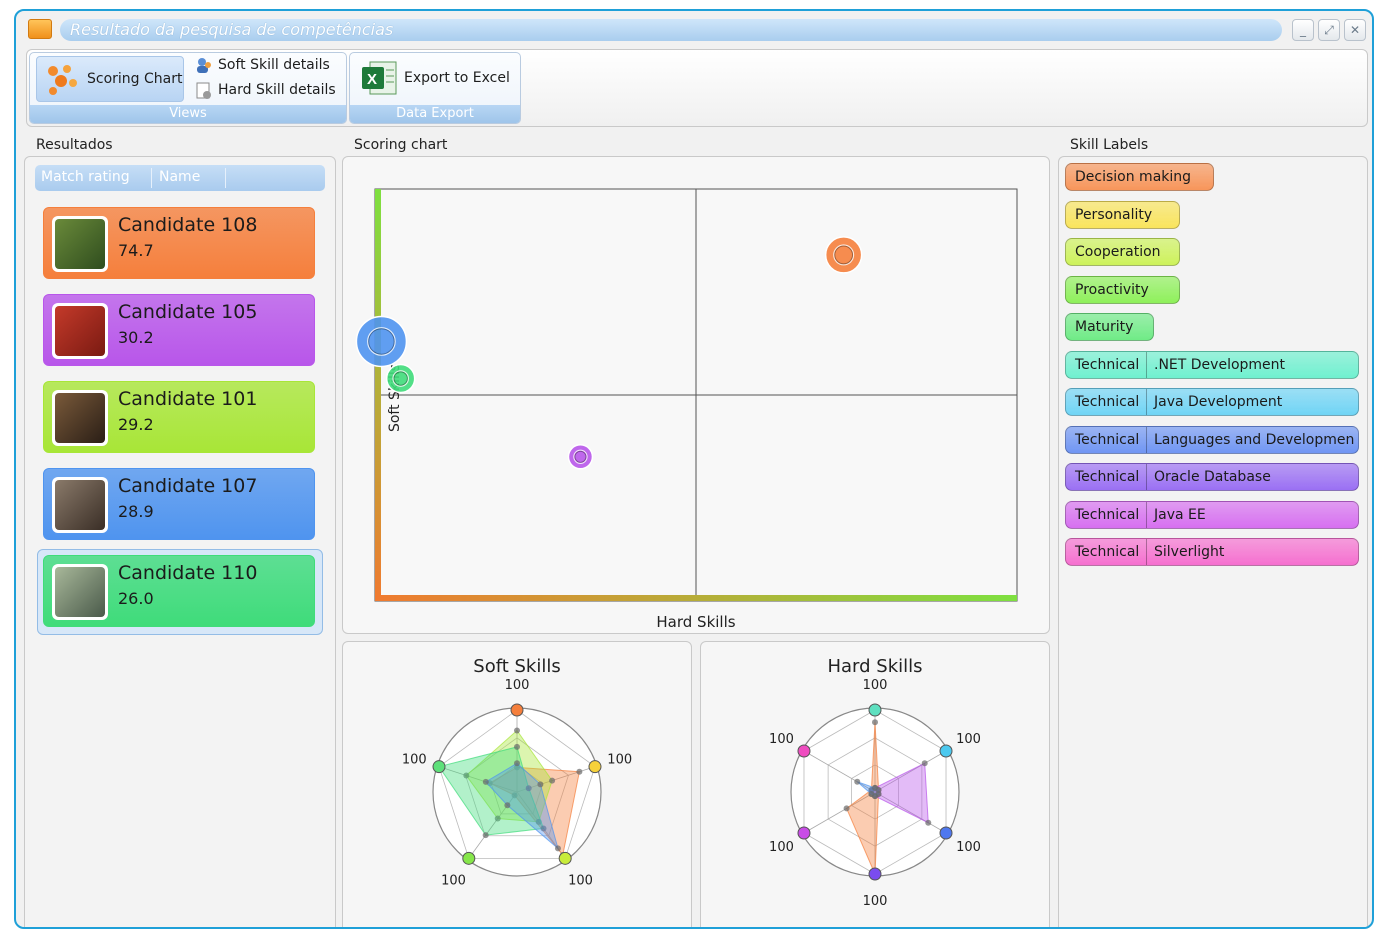  I want to click on candidate-score: 28.9, so click(136, 511).